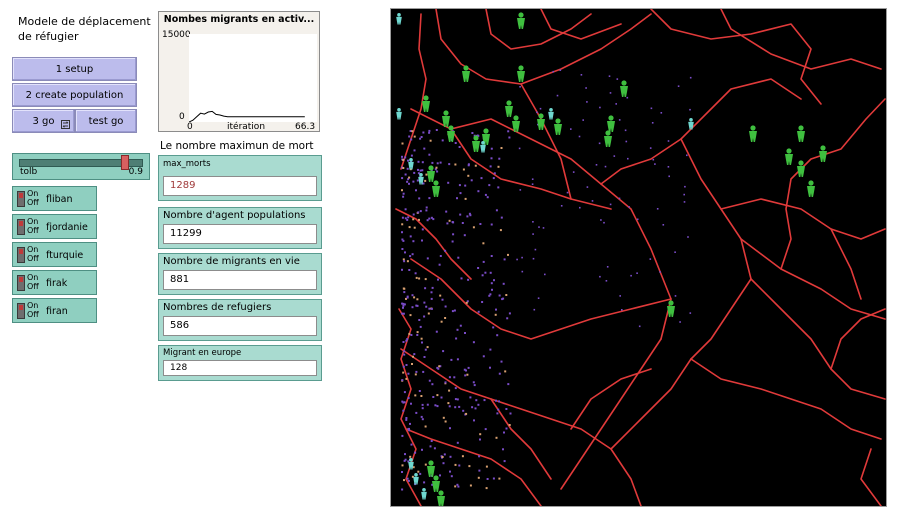 This screenshot has height=520, width=900. What do you see at coordinates (43, 121) in the screenshot?
I see `go-forever-button: 3 go` at bounding box center [43, 121].